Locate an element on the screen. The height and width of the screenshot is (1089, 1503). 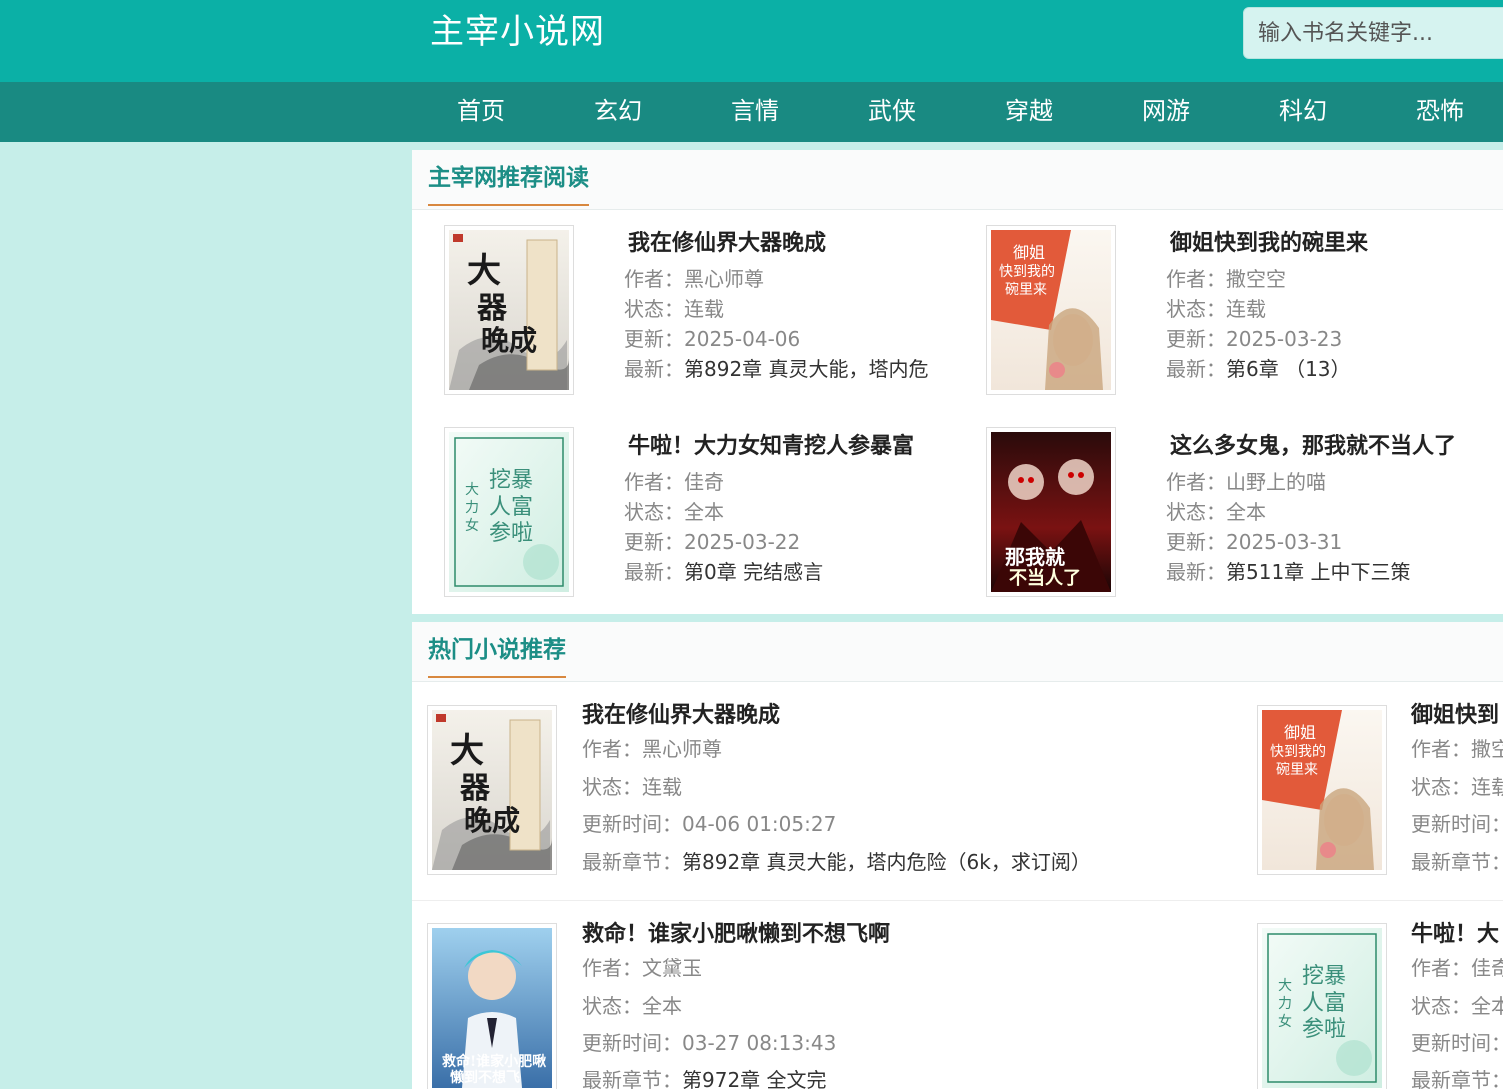
cover-xianjie-image: 大 器 晚成 is located at coordinates (509, 310).